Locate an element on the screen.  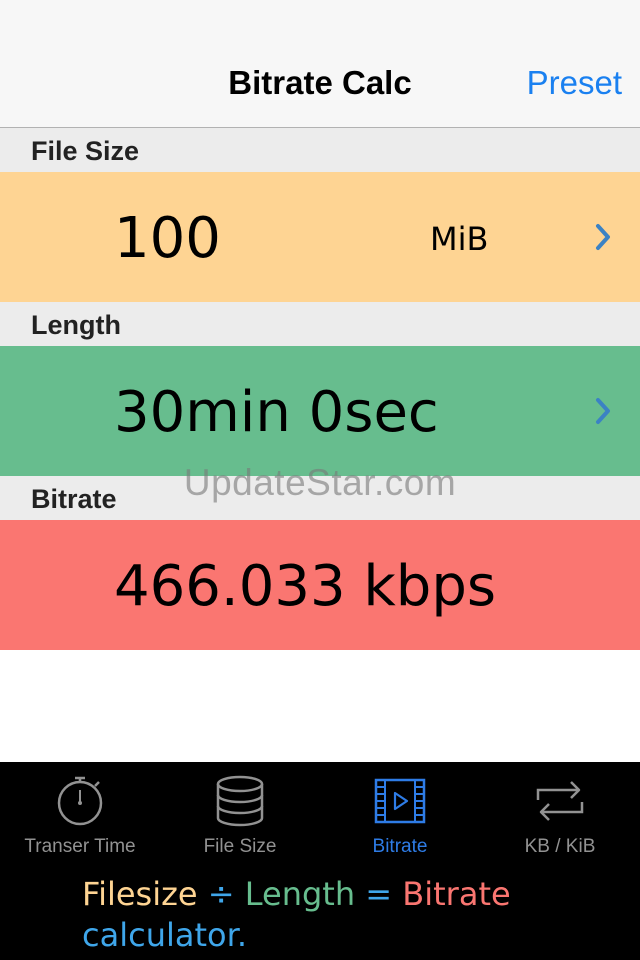
formula-equals: = is located at coordinates (379, 894).